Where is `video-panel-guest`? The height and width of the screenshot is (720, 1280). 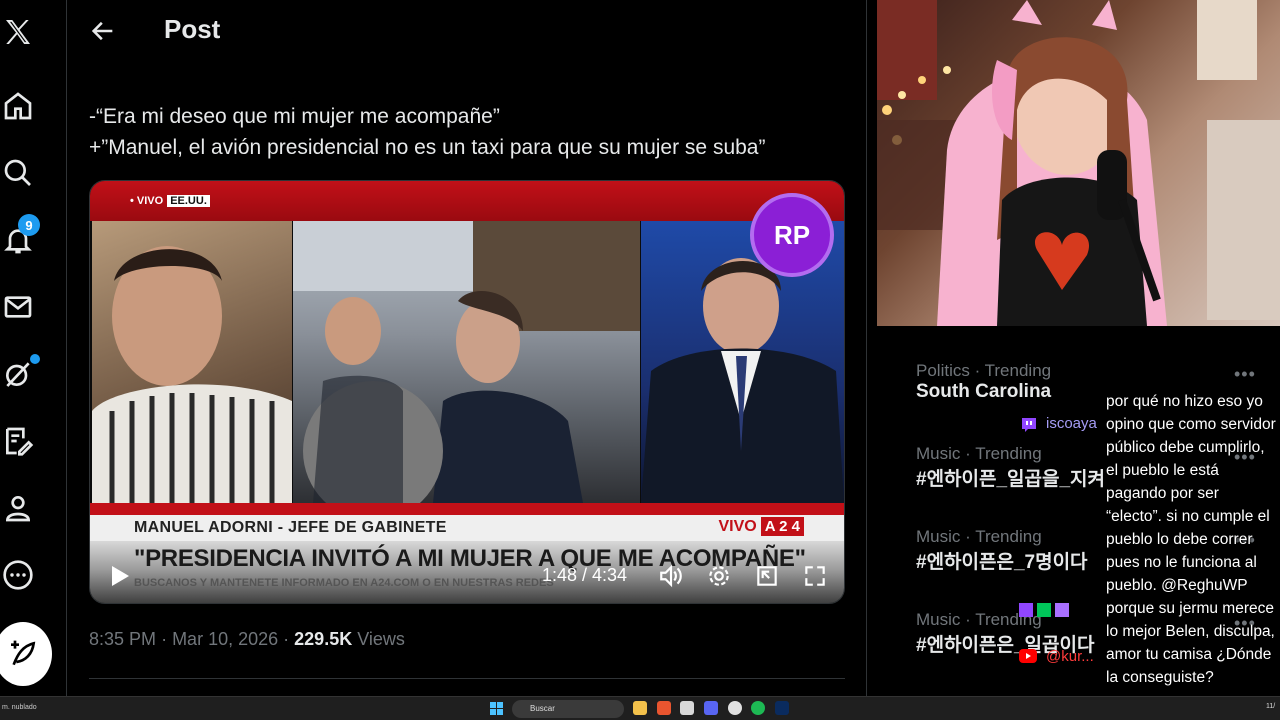 video-panel-guest is located at coordinates (192, 362).